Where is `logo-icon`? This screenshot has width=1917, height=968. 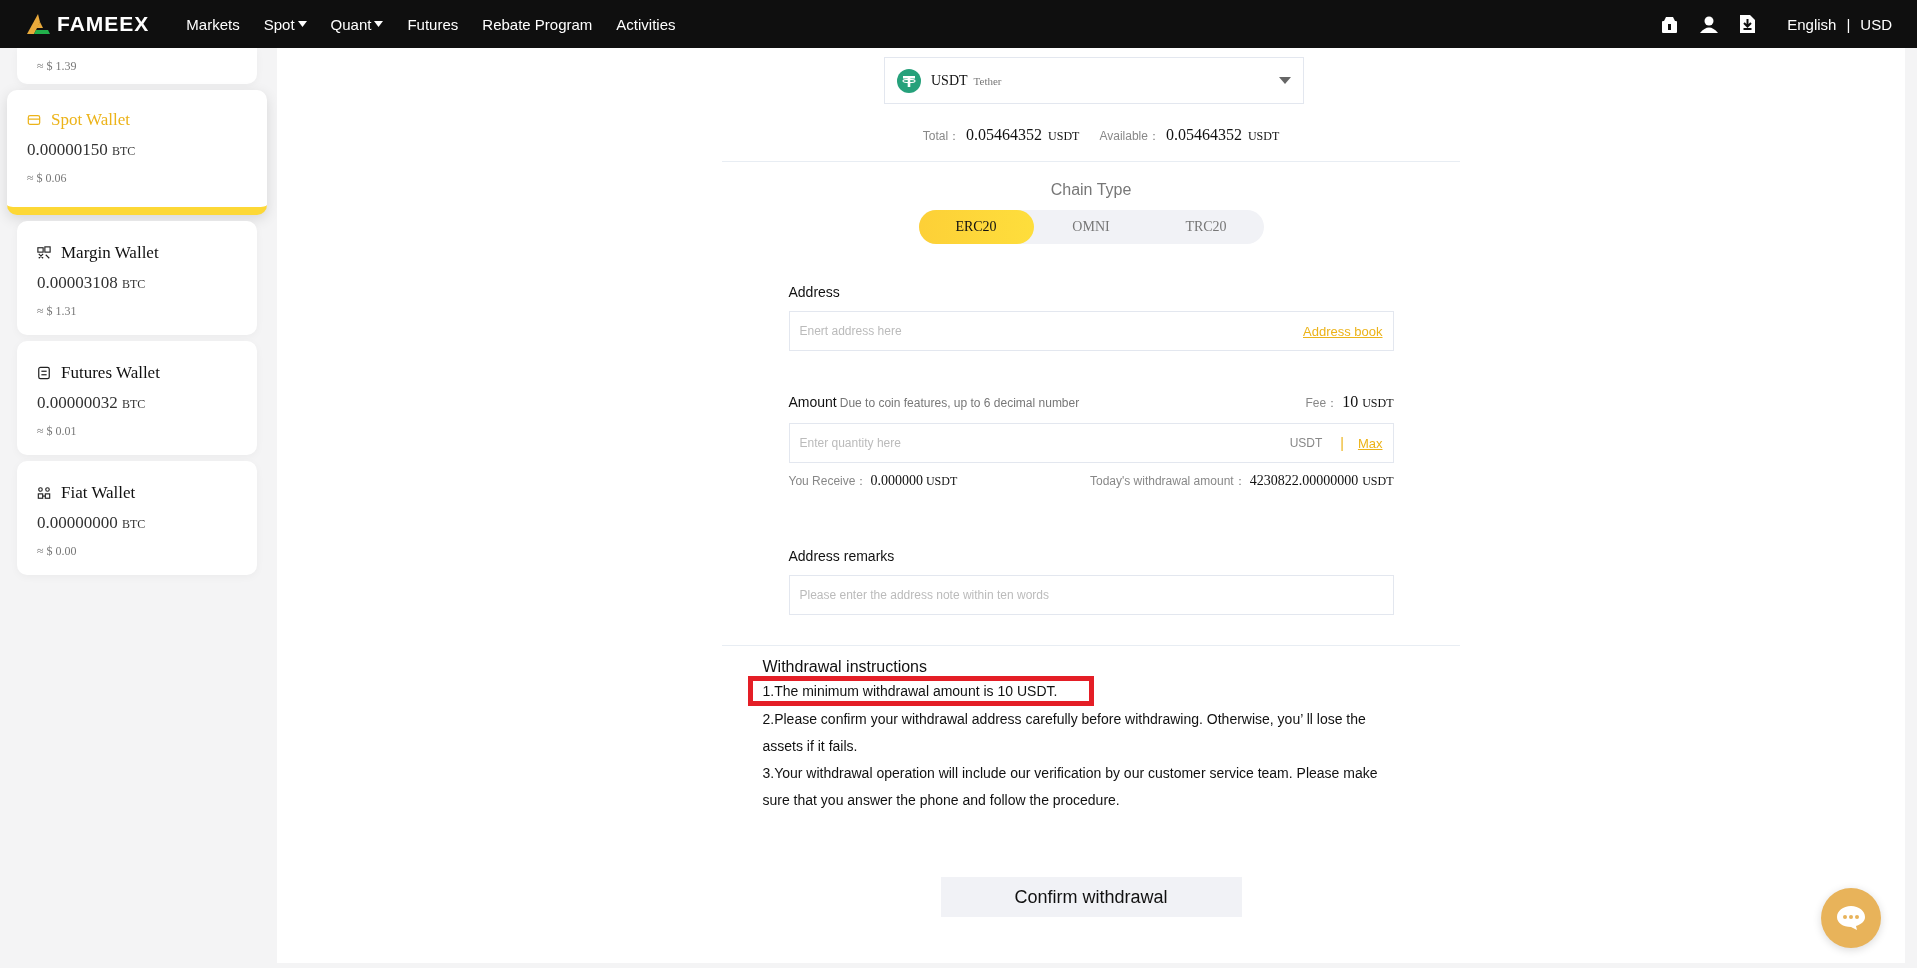
logo-icon is located at coordinates (40, 24).